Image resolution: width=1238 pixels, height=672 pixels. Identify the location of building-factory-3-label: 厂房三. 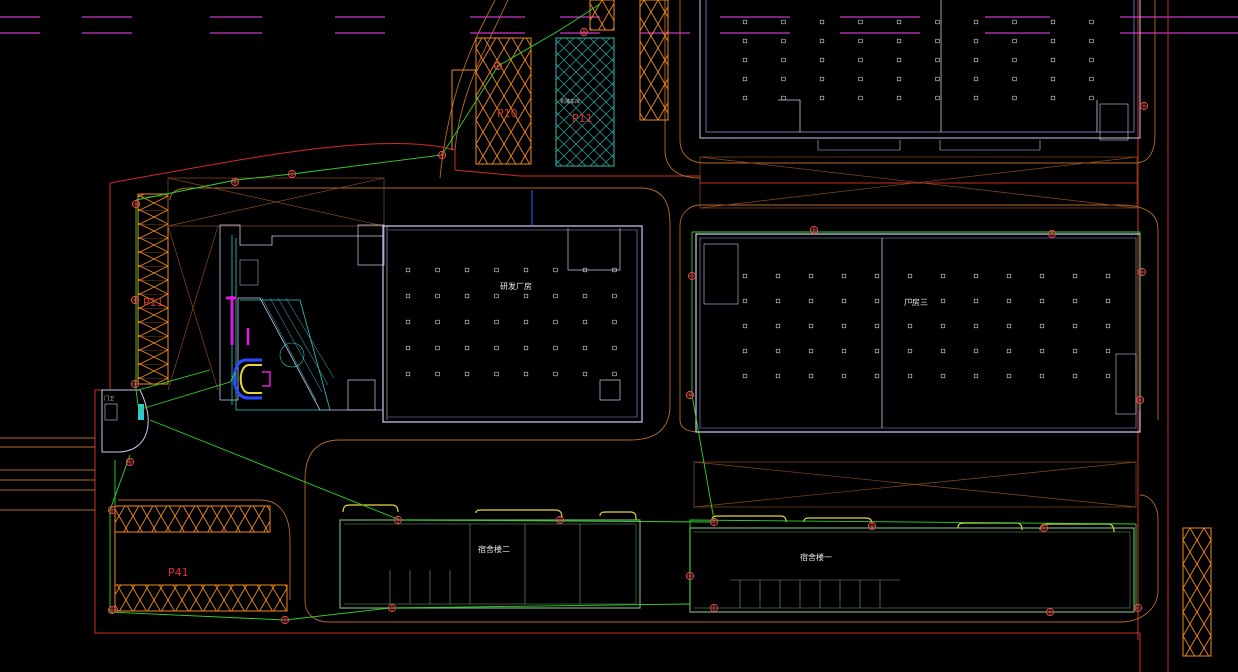
(916, 302).